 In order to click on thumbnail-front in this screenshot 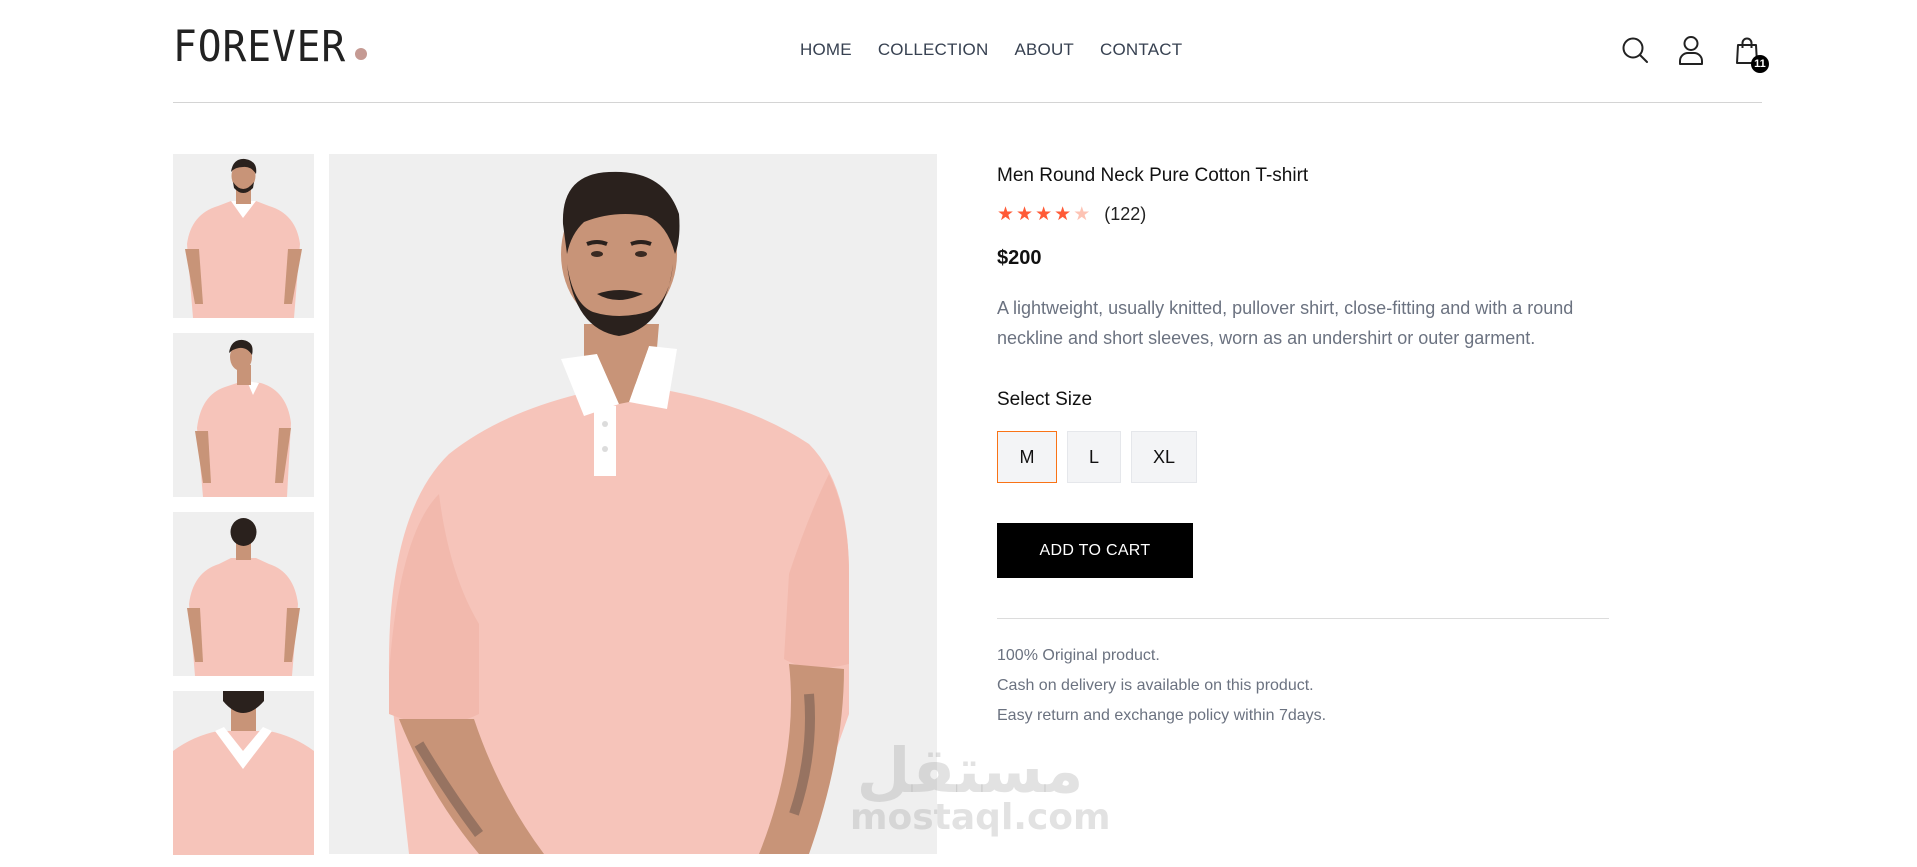, I will do `click(243, 236)`.